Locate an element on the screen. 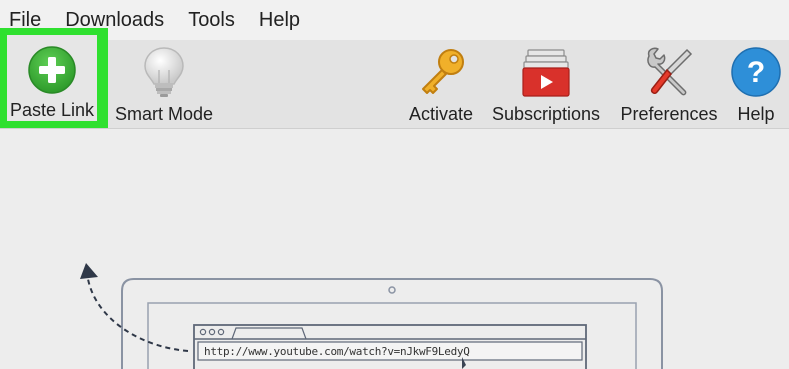 The width and height of the screenshot is (789, 369). menu-tools: Tools is located at coordinates (211, 20).